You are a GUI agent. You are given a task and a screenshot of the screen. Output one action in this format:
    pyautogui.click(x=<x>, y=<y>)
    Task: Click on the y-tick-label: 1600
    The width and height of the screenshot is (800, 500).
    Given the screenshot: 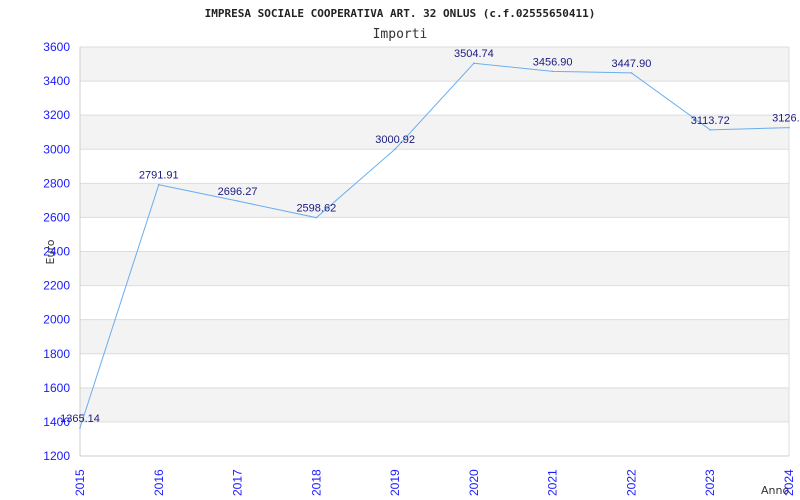 What is the action you would take?
    pyautogui.click(x=56, y=388)
    